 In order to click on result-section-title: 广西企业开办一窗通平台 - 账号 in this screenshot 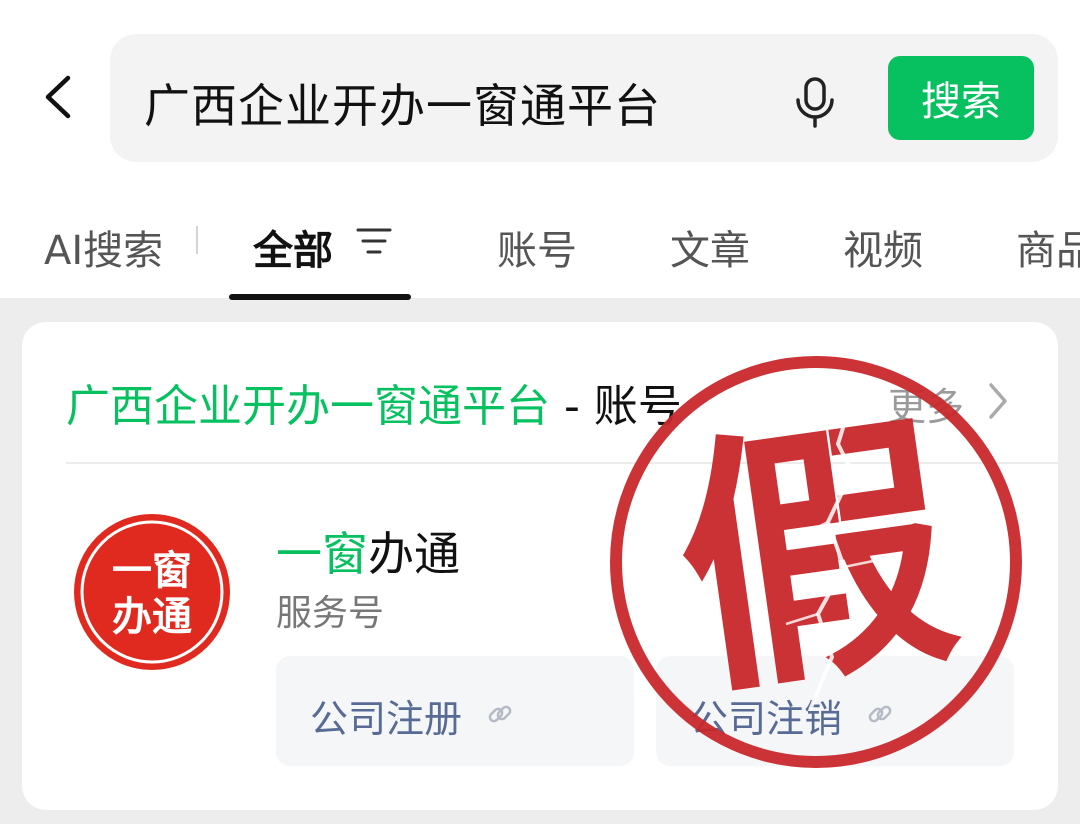, I will do `click(374, 402)`.